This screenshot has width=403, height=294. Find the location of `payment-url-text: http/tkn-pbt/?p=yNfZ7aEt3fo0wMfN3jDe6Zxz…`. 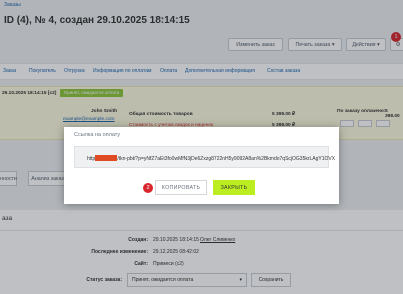

payment-url-text: http/tkn-pbt/?p=yNfZ7aEt3fo0wMfN3jDe6Zxz… is located at coordinates (211, 158).